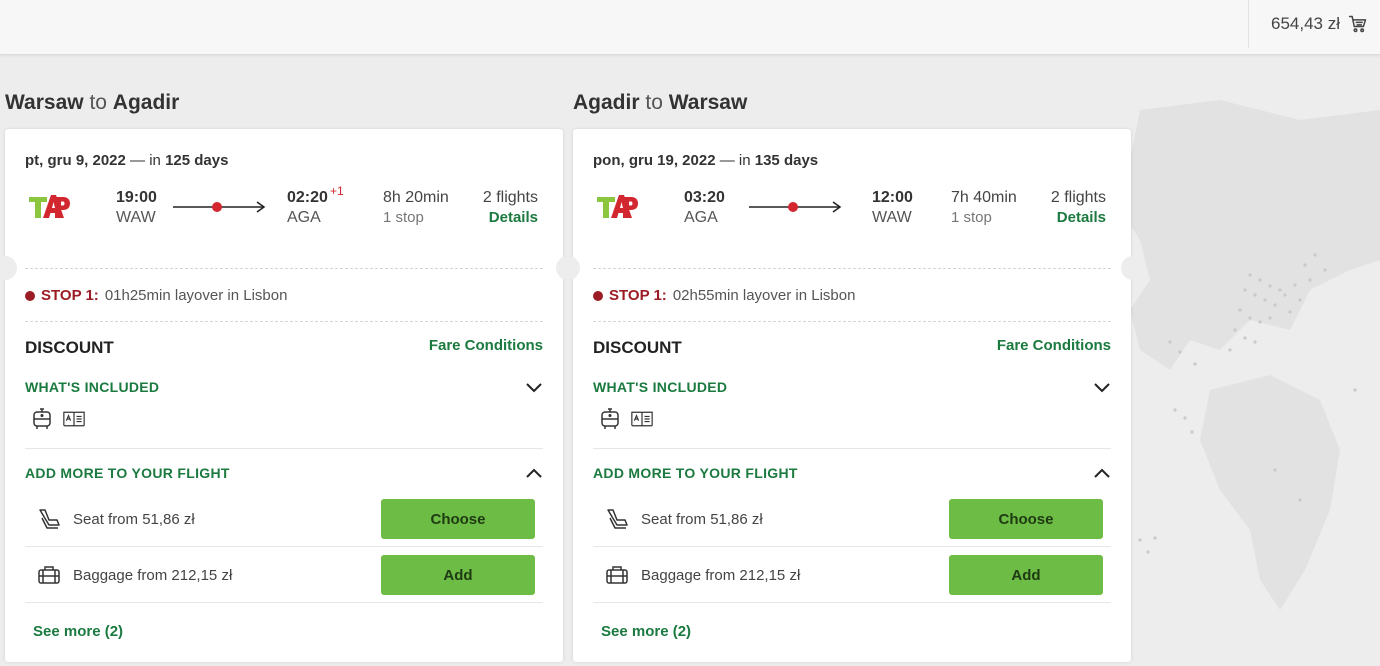  I want to click on arrival-time: 02:20, so click(307, 197).